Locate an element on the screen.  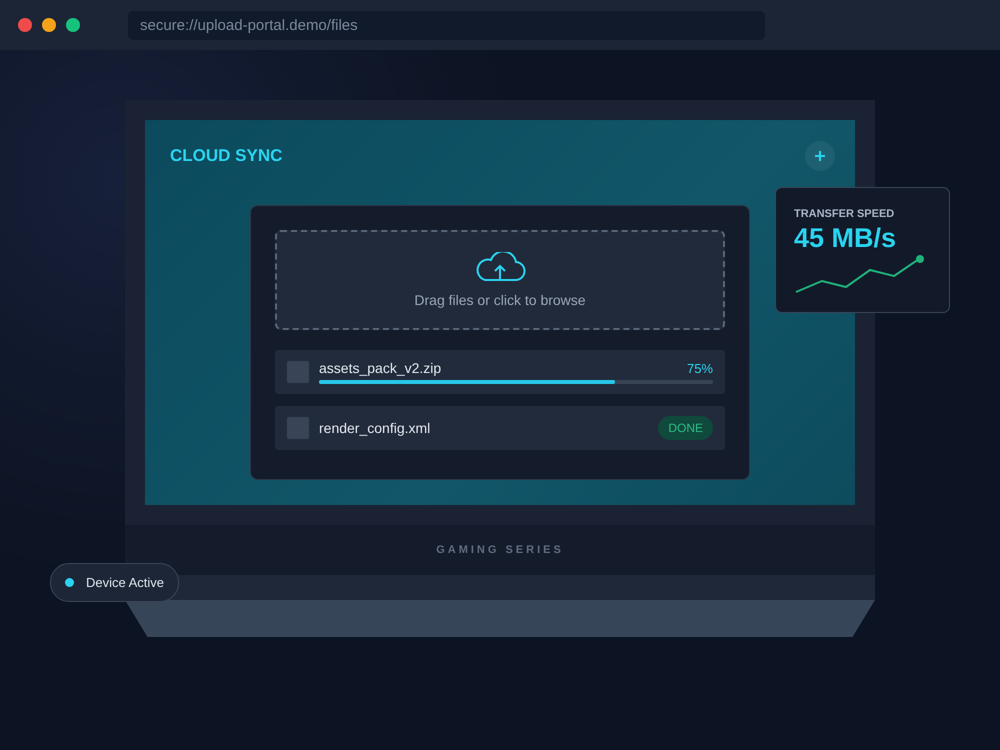
plus-icon is located at coordinates (820, 156).